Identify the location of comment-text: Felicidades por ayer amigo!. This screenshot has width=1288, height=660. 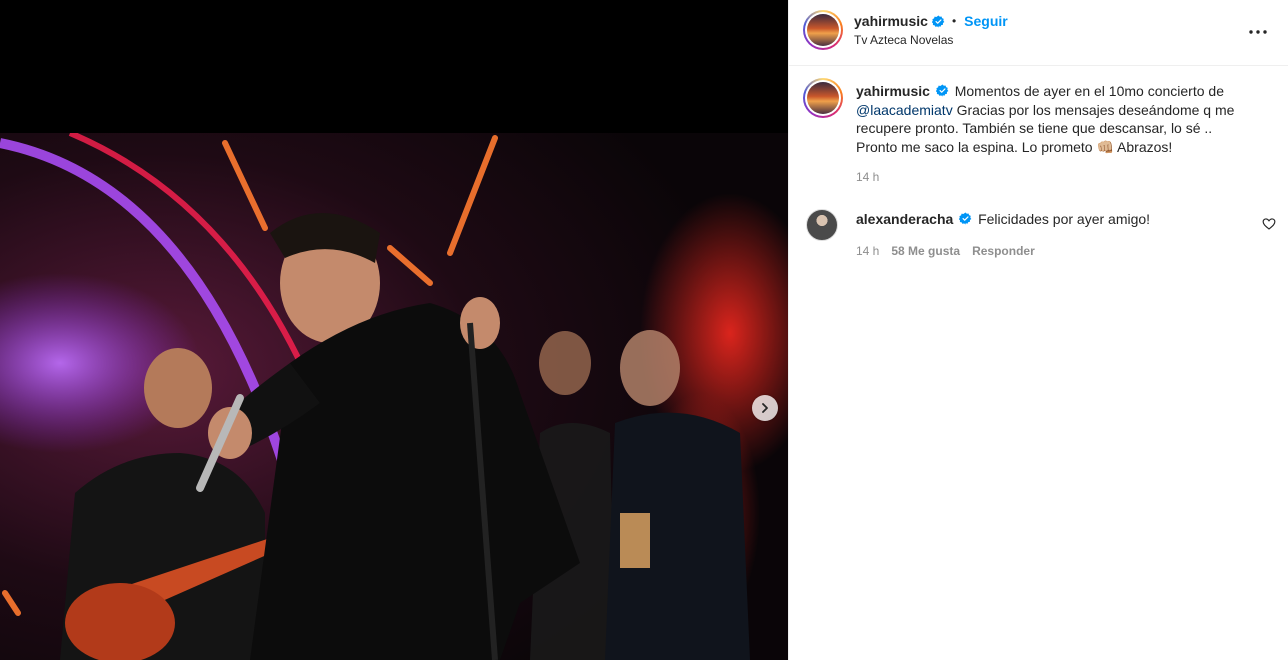
(1064, 219).